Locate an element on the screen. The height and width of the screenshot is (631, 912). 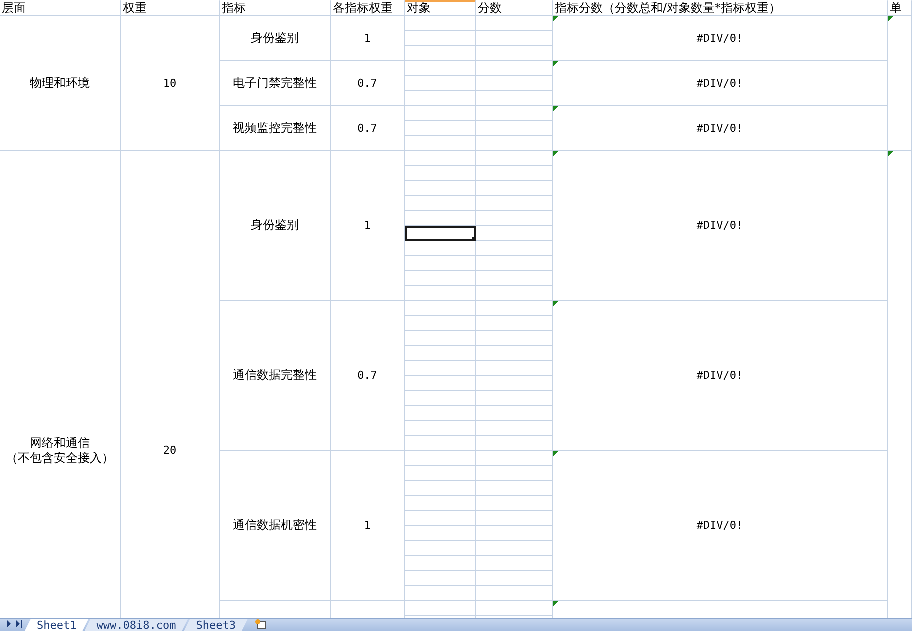
fill-handle is located at coordinates (473, 238).